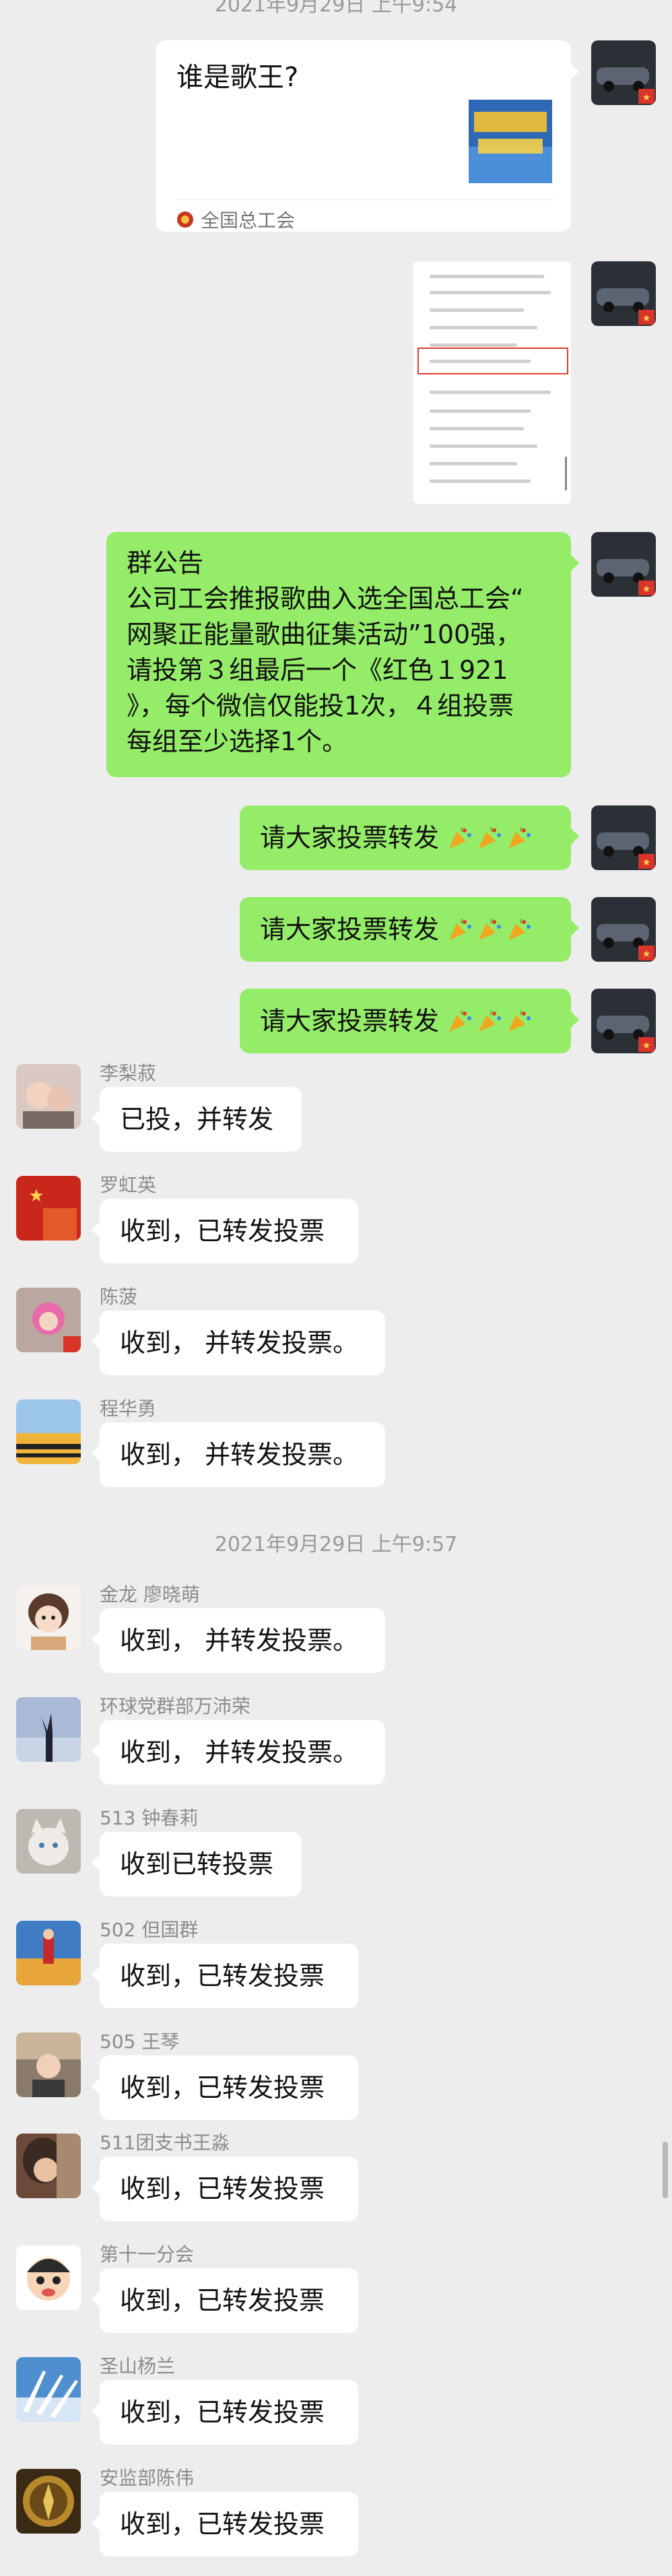 The width and height of the screenshot is (672, 2576). What do you see at coordinates (138, 2366) in the screenshot?
I see `sender-name: 圣山杨兰` at bounding box center [138, 2366].